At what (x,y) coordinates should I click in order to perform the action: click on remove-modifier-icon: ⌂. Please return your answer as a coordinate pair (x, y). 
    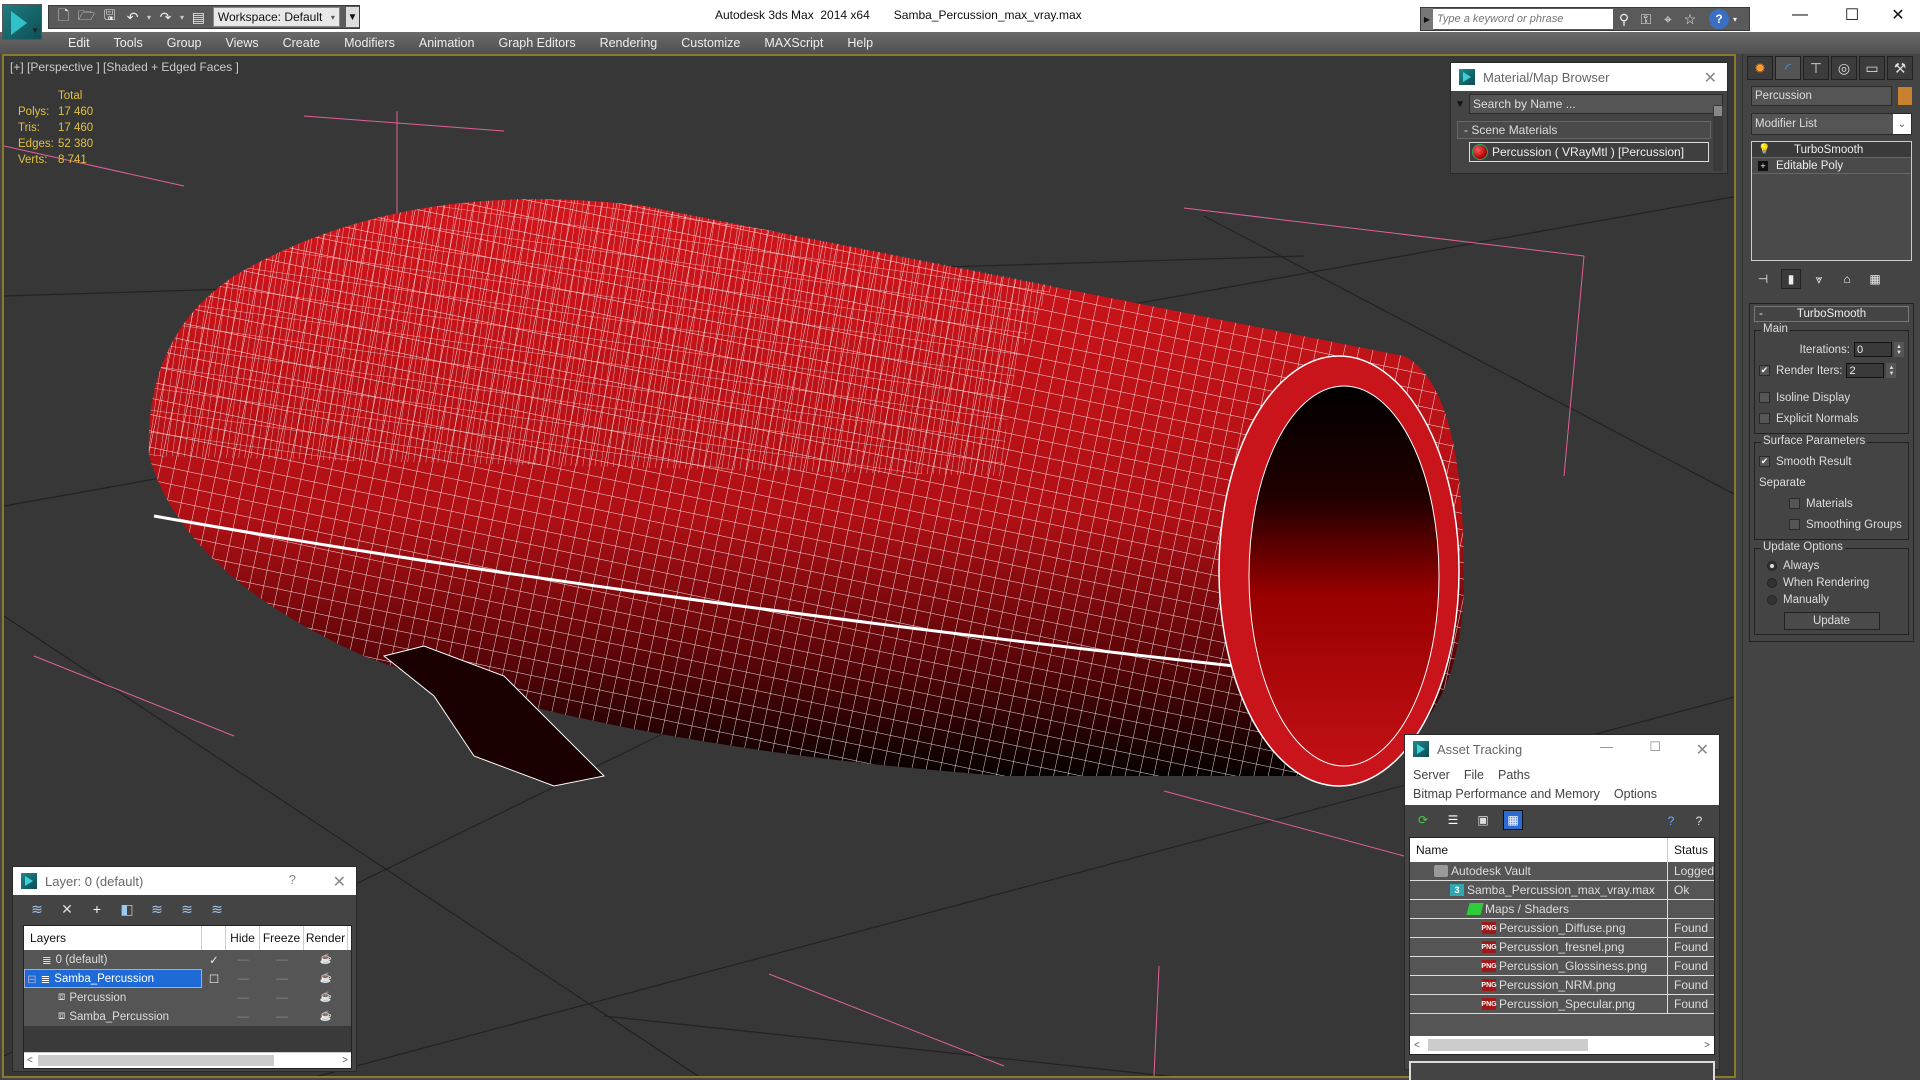
    Looking at the image, I should click on (1847, 279).